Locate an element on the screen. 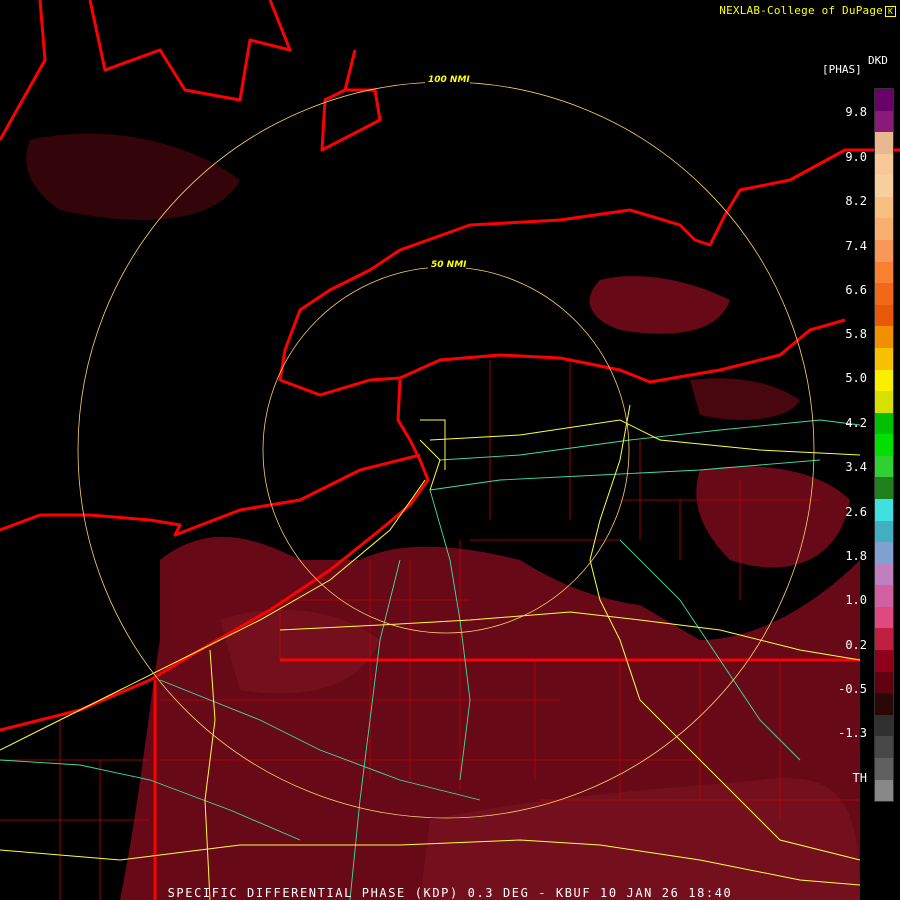 This screenshot has width=900, height=900. color-scale-tick: 7.4 is located at coordinates (856, 246).